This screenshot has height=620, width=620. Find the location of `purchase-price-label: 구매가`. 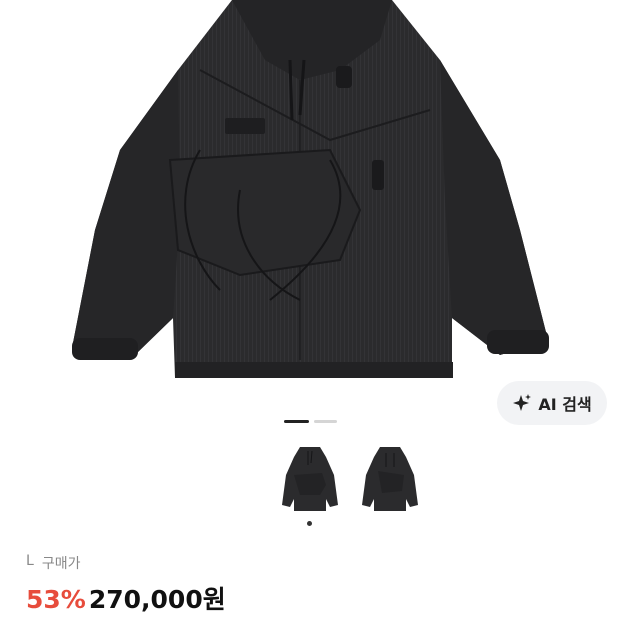

purchase-price-label: 구매가 is located at coordinates (61, 564).